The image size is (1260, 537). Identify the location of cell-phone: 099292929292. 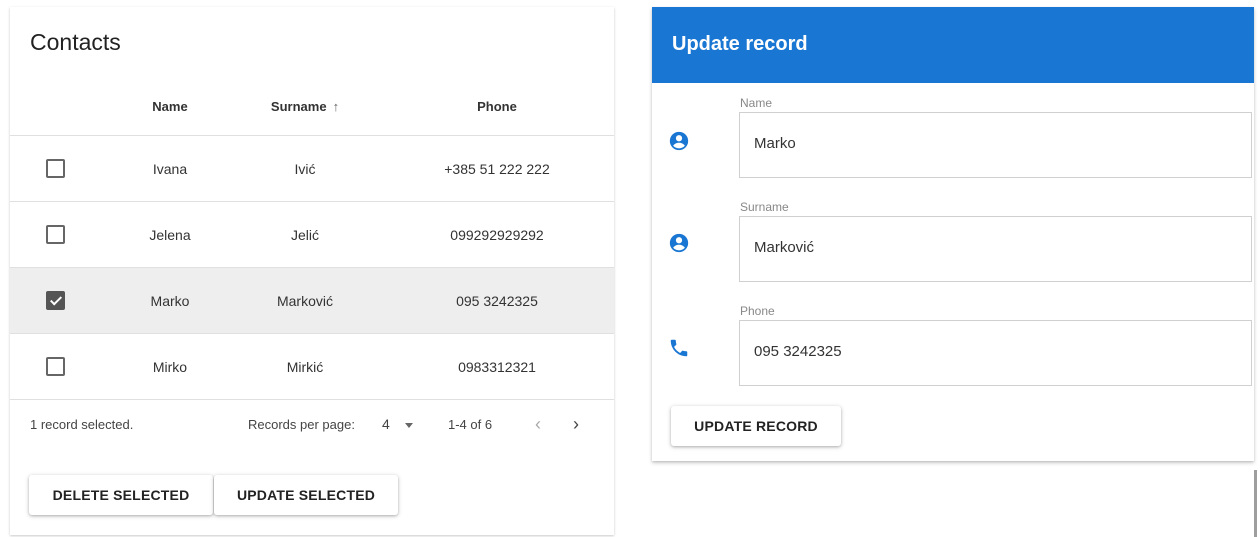
(497, 234).